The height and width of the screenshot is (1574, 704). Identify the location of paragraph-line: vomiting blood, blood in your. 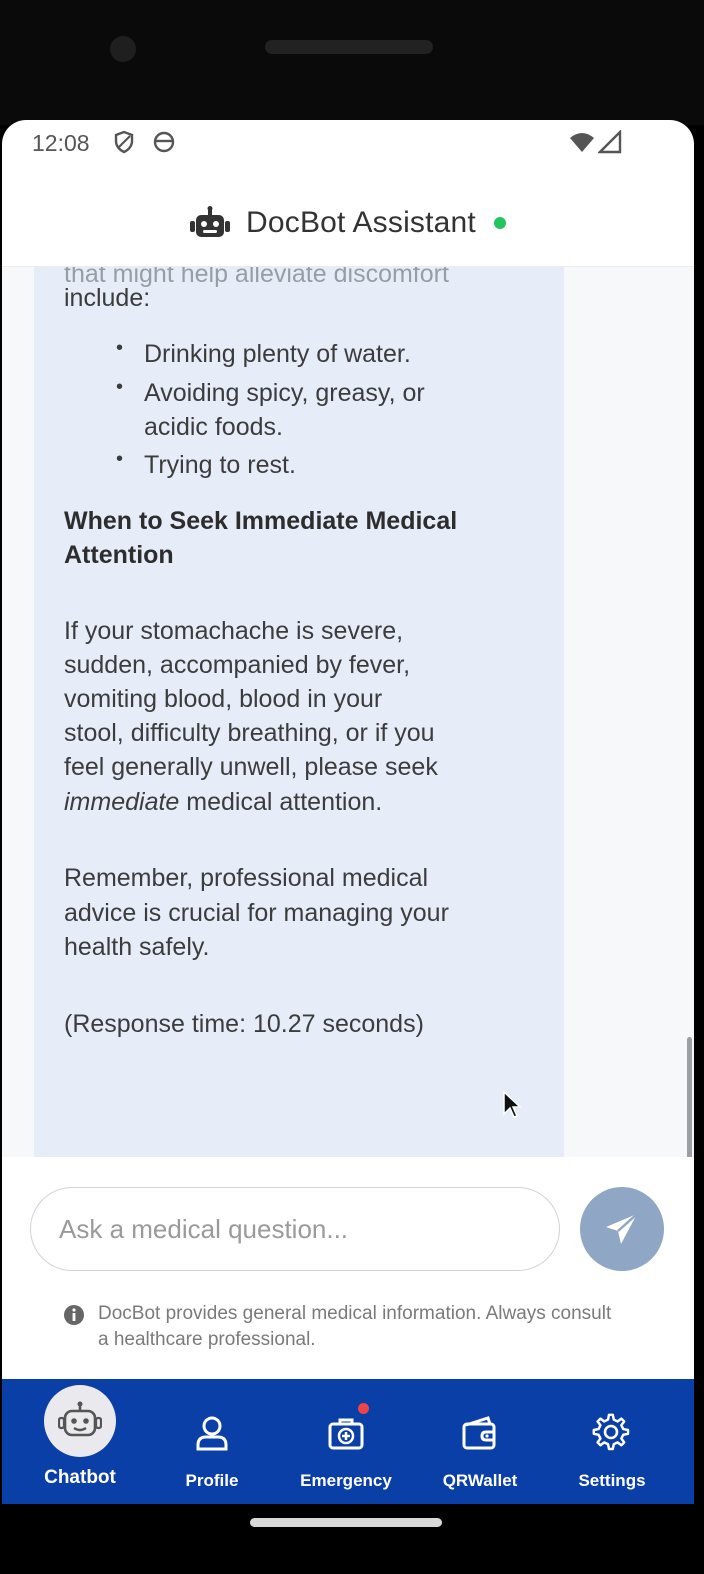
(223, 699).